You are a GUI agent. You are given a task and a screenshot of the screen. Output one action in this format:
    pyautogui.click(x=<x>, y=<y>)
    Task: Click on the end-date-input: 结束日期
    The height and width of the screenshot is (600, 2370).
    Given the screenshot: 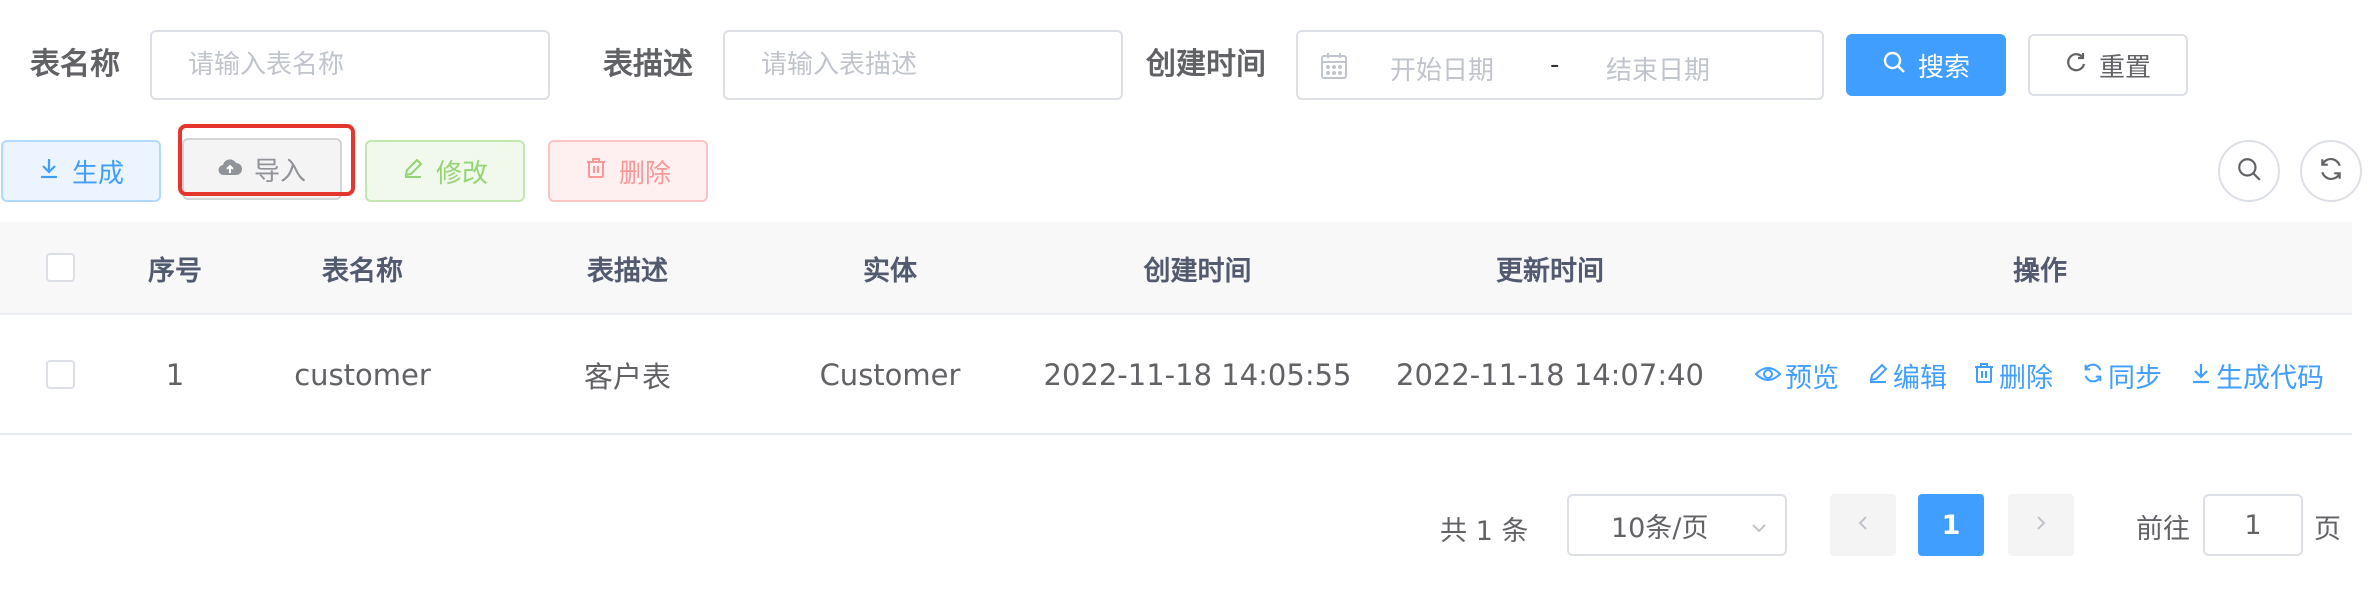 What is the action you would take?
    pyautogui.click(x=1658, y=68)
    